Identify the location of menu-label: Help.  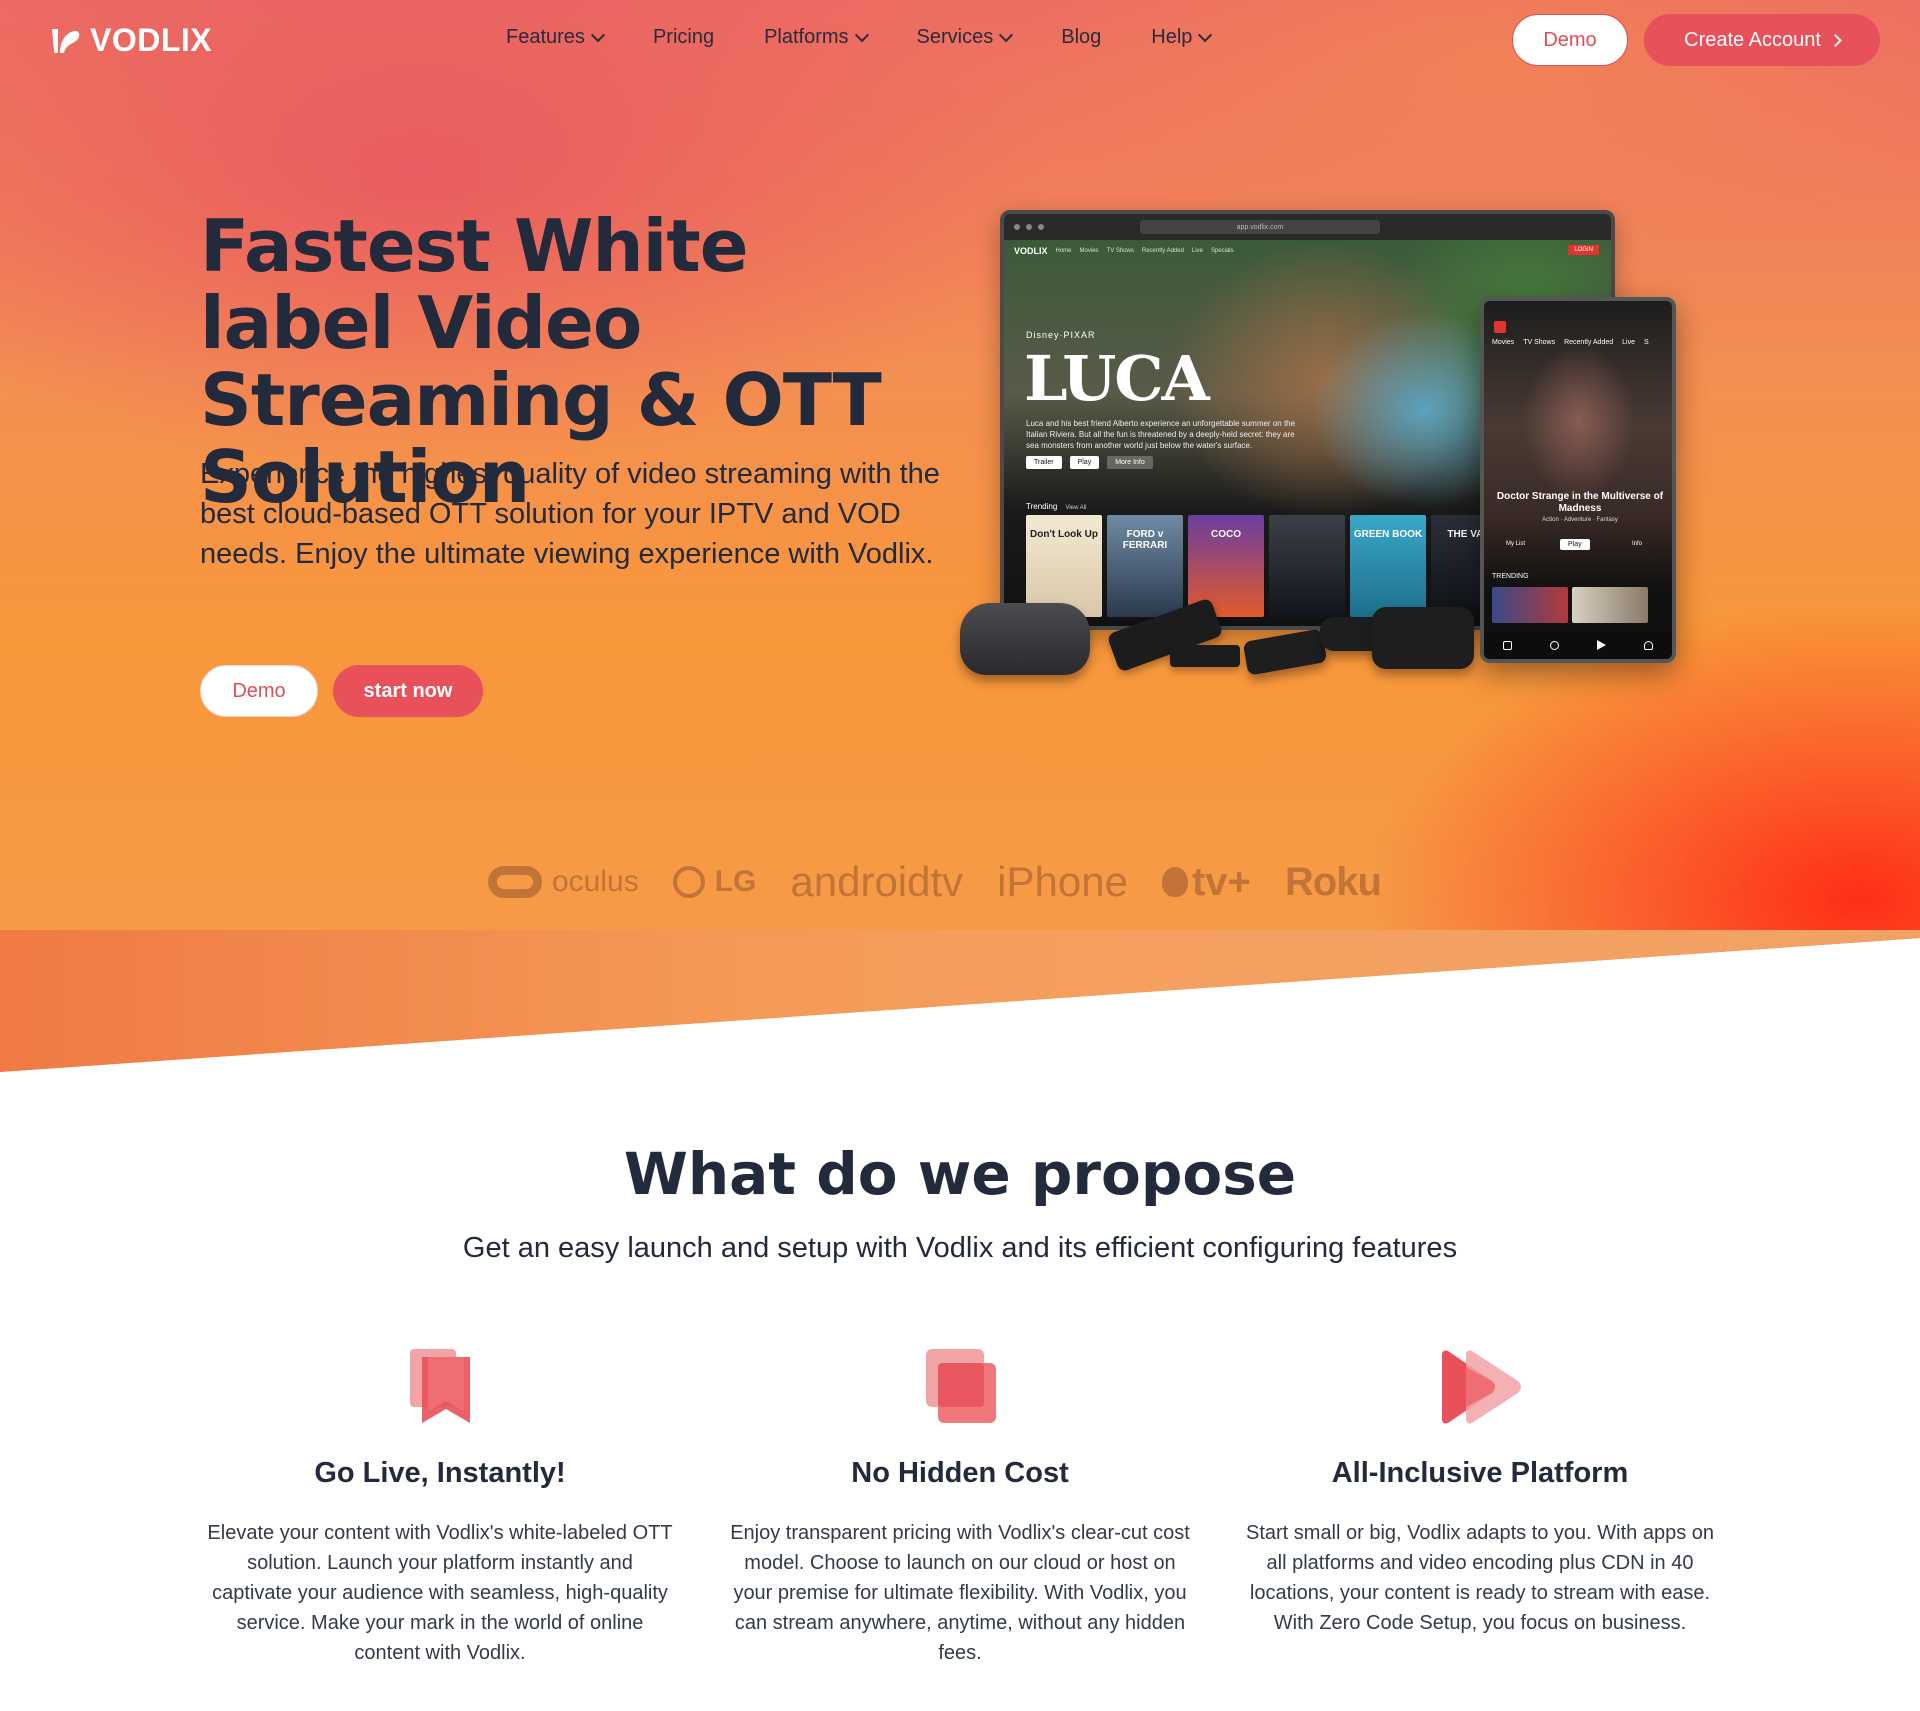
(1172, 37).